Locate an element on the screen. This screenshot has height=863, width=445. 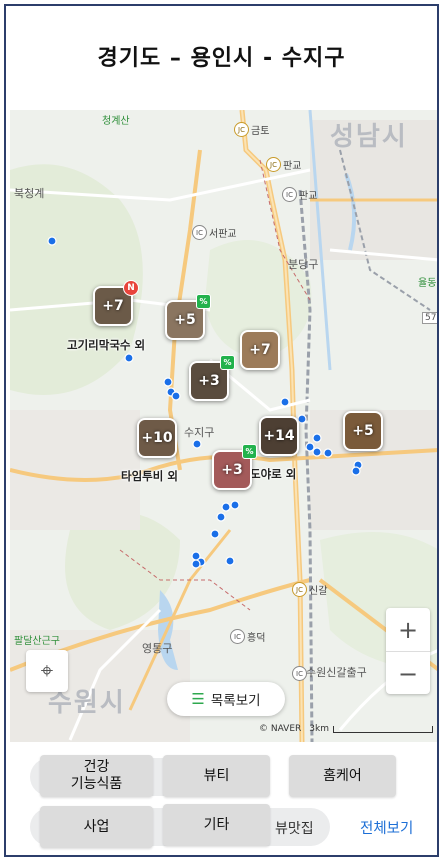
page-title: 경기도 – 용인시 - 수지구 is located at coordinates (221, 58).